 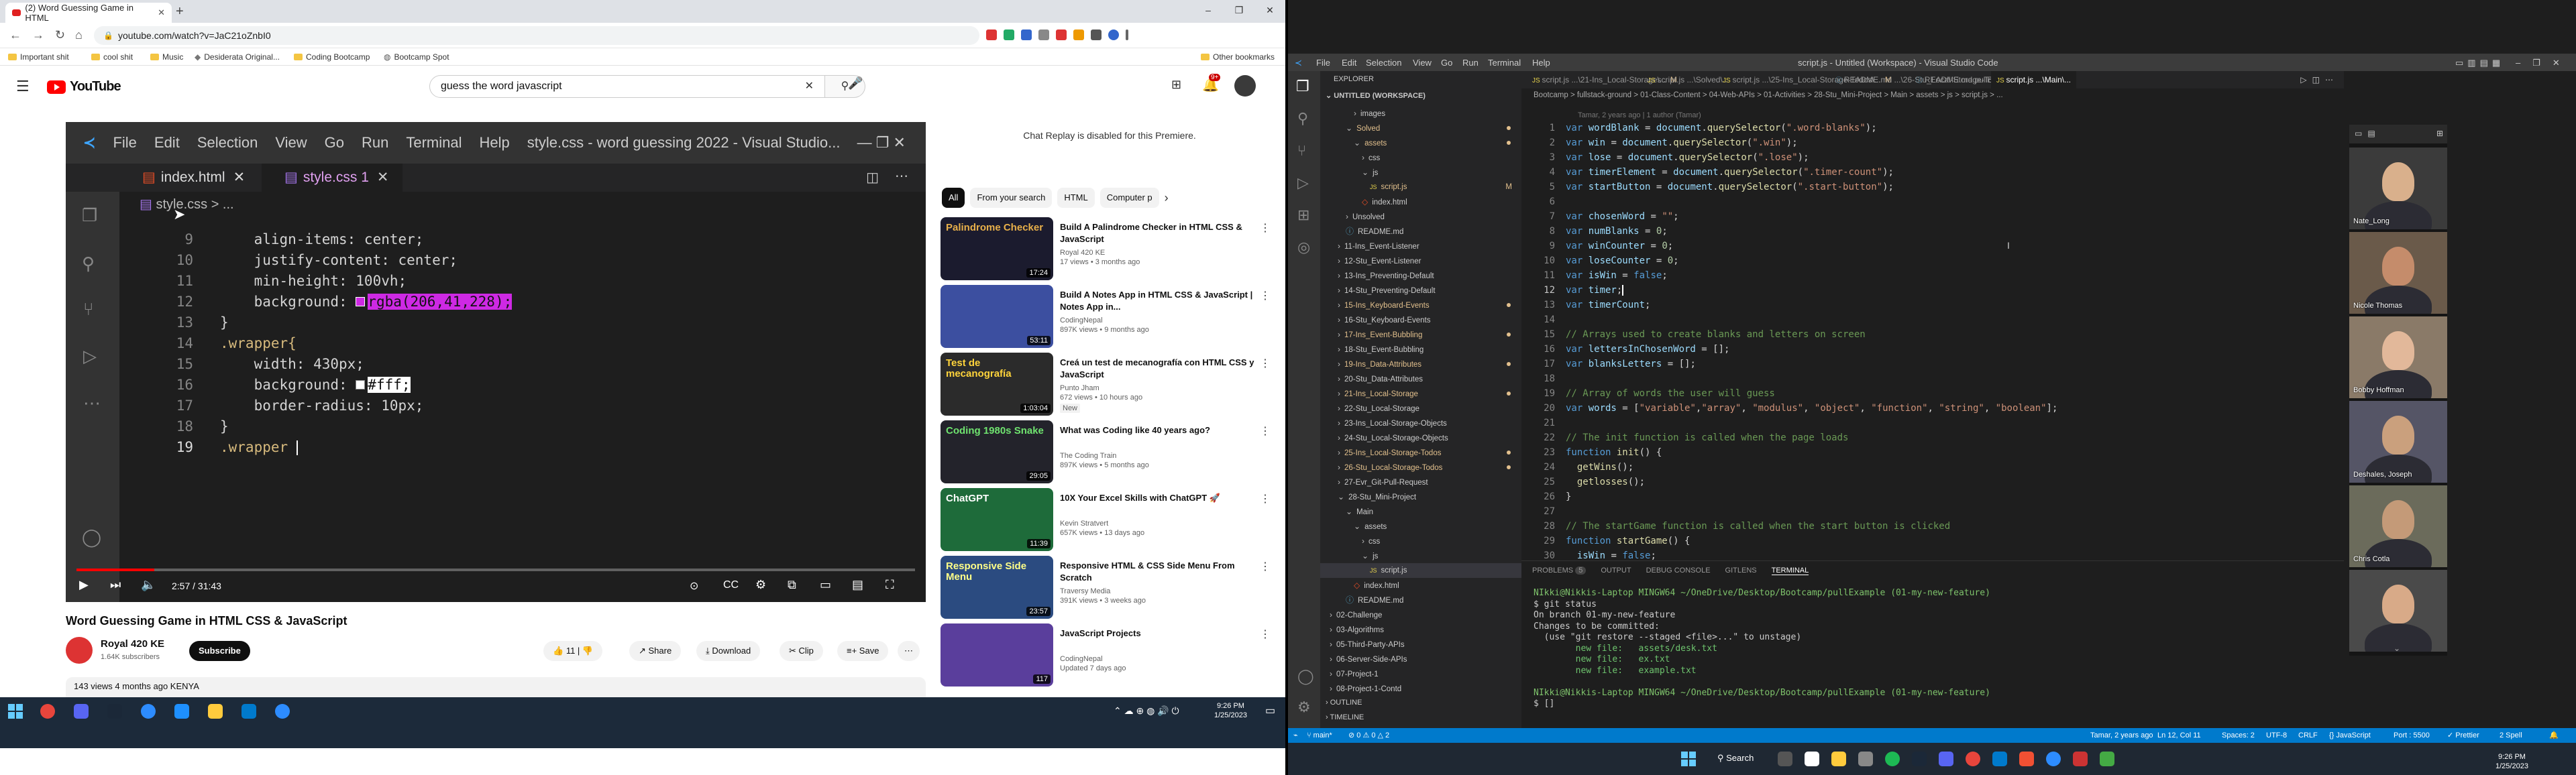 I want to click on participant-tile: Nicole Thomas, so click(x=2398, y=273).